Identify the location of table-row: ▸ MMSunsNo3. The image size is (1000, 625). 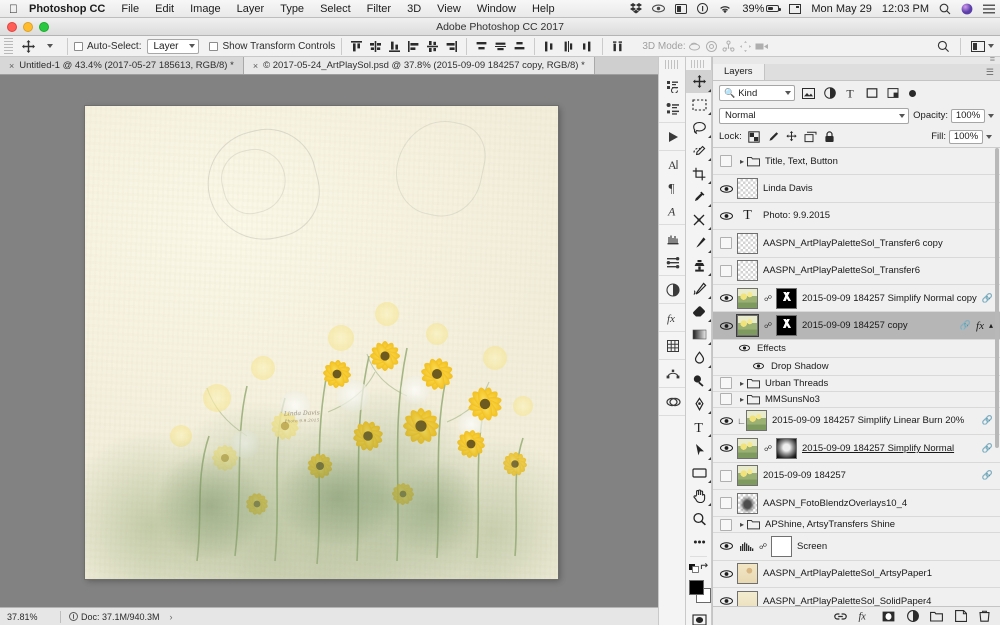
(856, 400).